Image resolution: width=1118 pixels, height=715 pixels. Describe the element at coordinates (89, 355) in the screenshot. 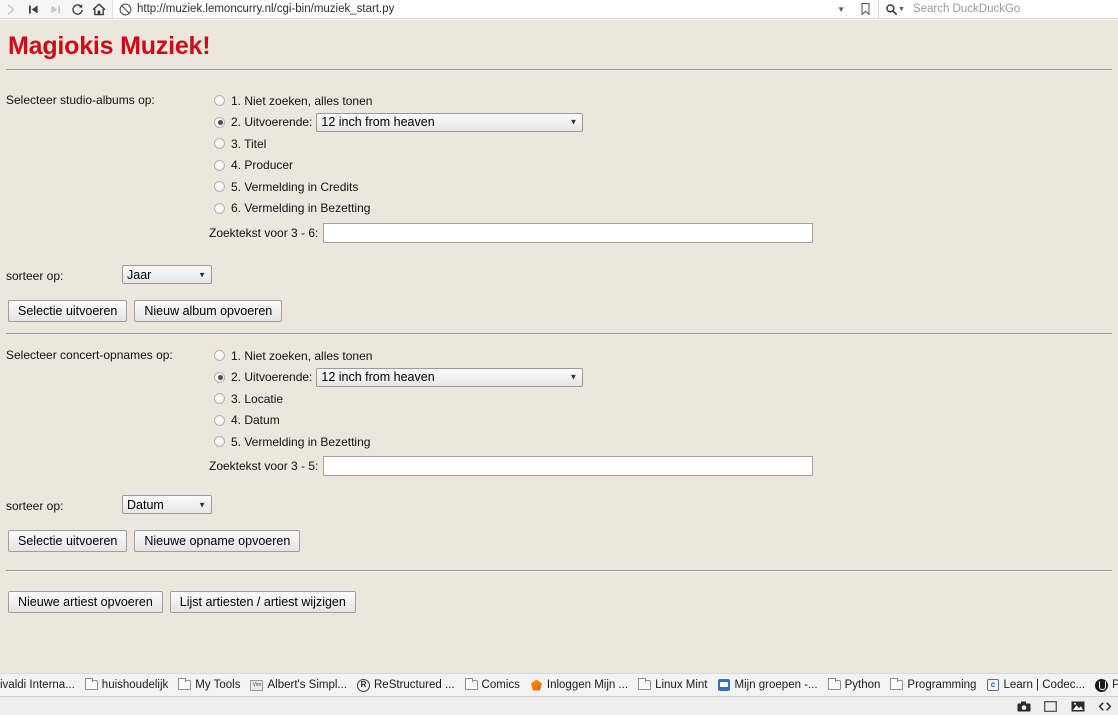

I see `concert-section-label: Selecteer concert-opnames op:` at that location.